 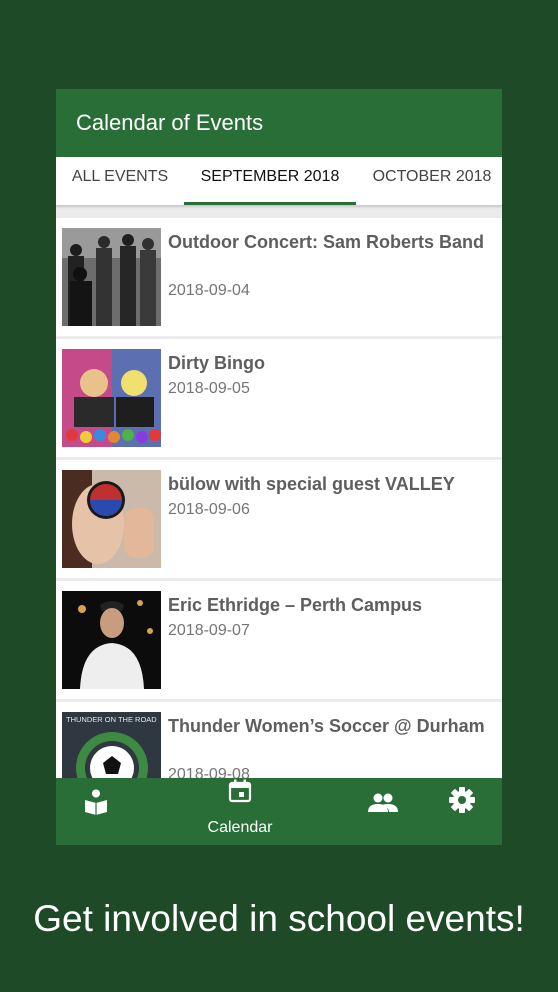 What do you see at coordinates (209, 509) in the screenshot?
I see `event-date: 2018-09-06` at bounding box center [209, 509].